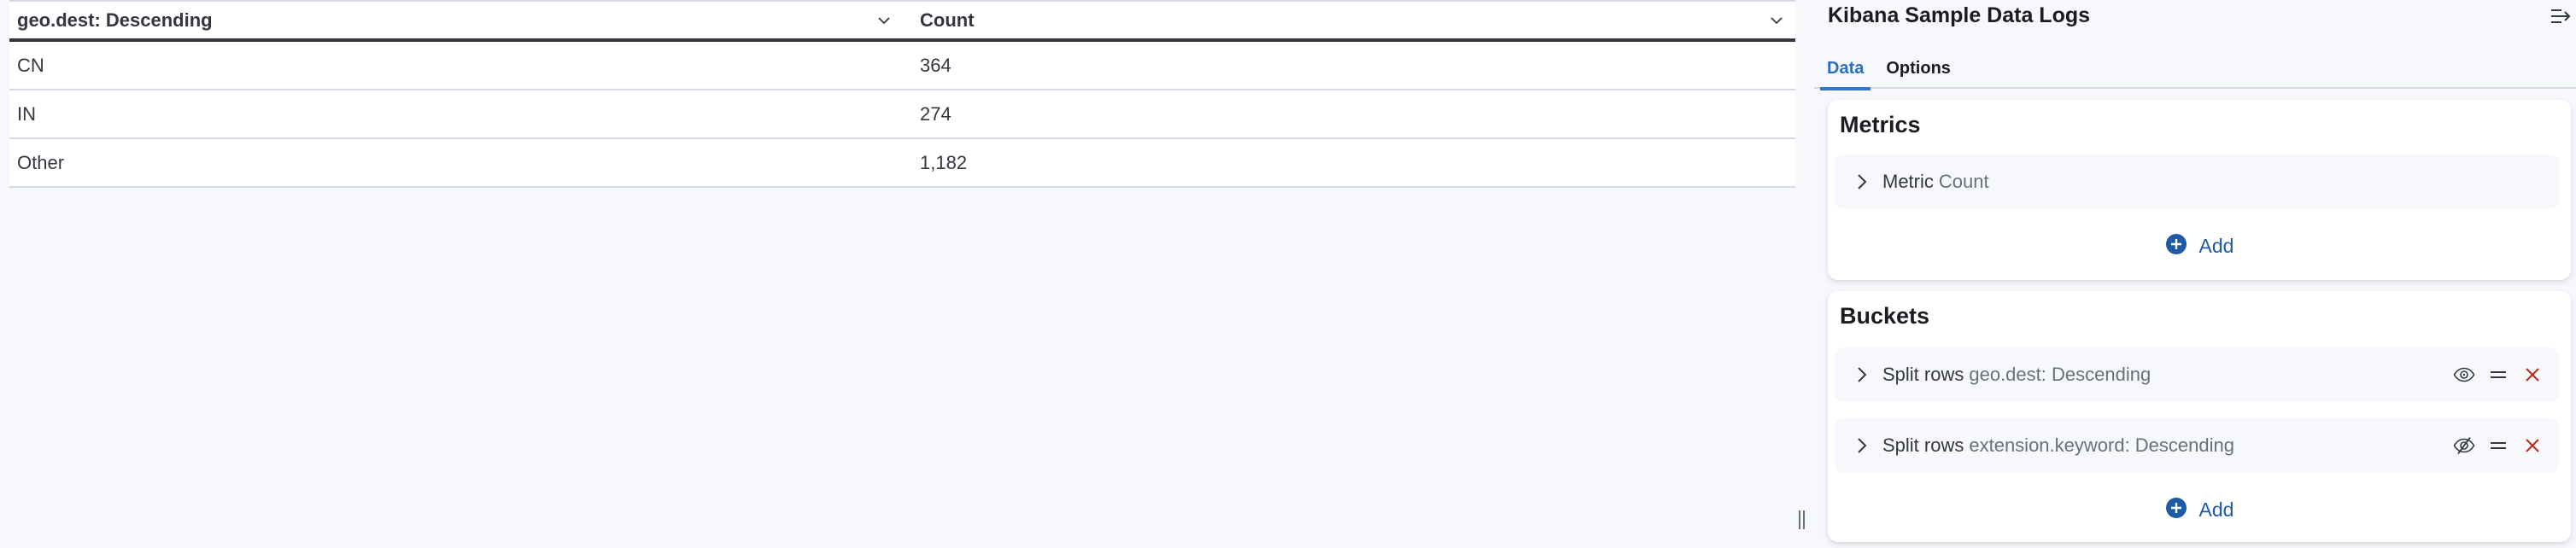 The width and height of the screenshot is (2576, 548). What do you see at coordinates (1908, 182) in the screenshot?
I see `agg-type-label: Metric` at bounding box center [1908, 182].